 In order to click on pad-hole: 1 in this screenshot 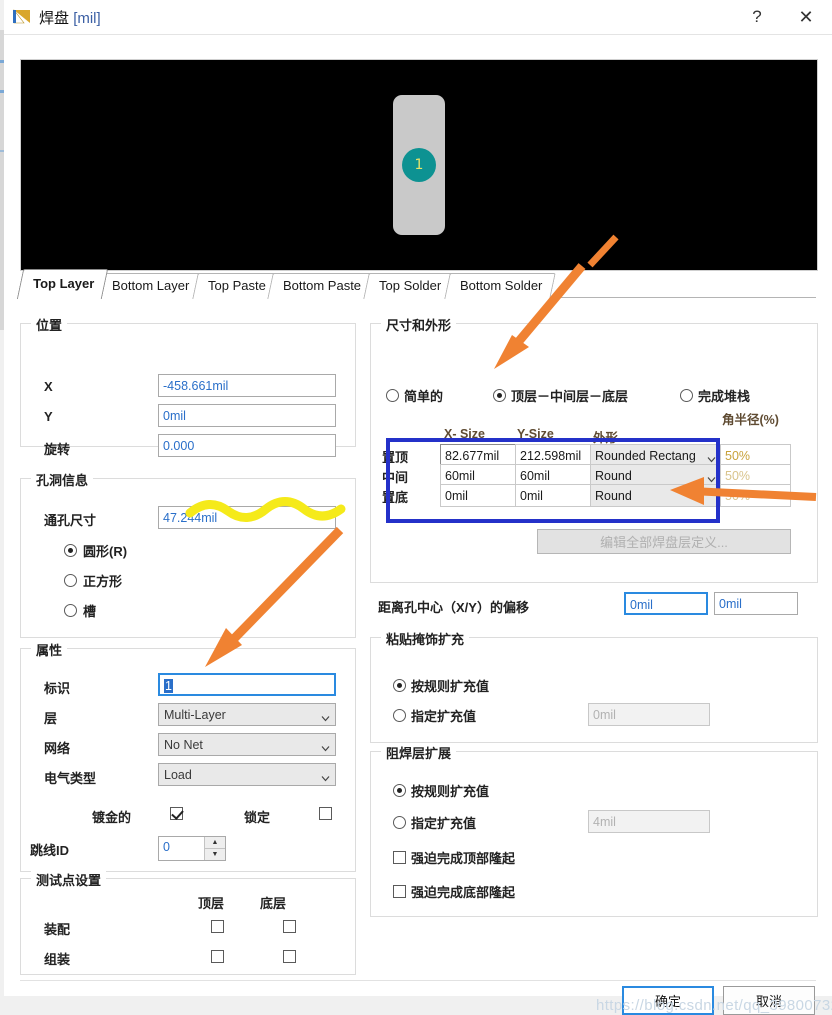, I will do `click(419, 165)`.